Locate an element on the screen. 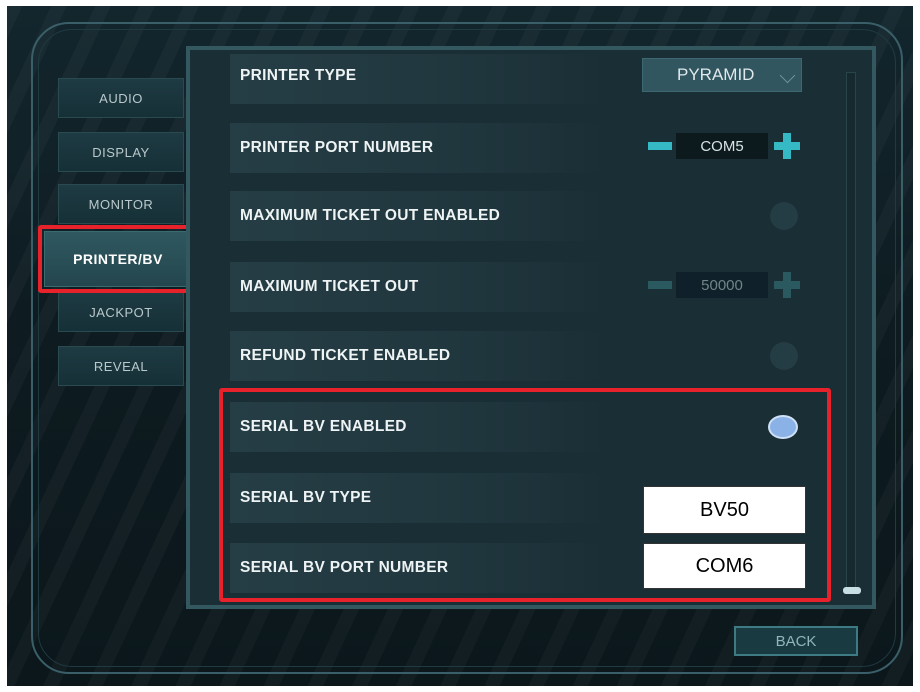 The image size is (920, 692). setting-label: PRINTER TYPE is located at coordinates (298, 75).